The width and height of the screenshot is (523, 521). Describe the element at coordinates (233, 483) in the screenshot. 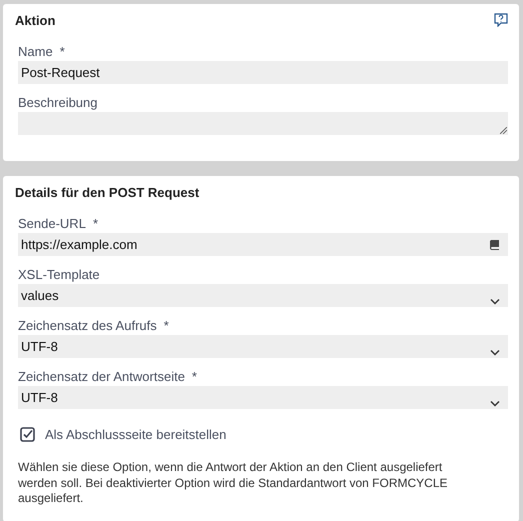

I see `help-text: Wählen sie diese Option, wenn die Antwort der Aktion an den Client ausgeliefert werden soll. Bei deaktivierter Option wird die Standardantwort von FORMCYCLE ausgeliefert.` at that location.